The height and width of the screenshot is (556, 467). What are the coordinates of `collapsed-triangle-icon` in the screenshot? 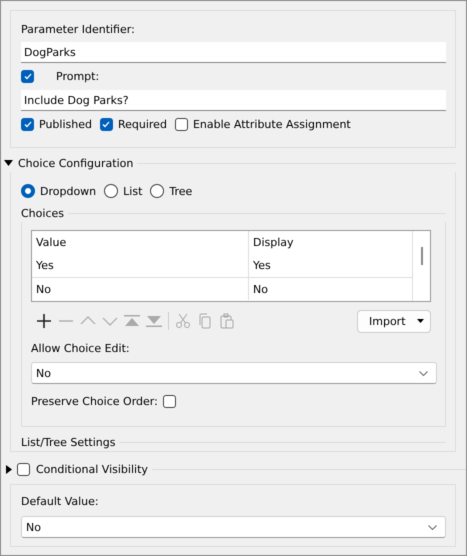 It's located at (8, 469).